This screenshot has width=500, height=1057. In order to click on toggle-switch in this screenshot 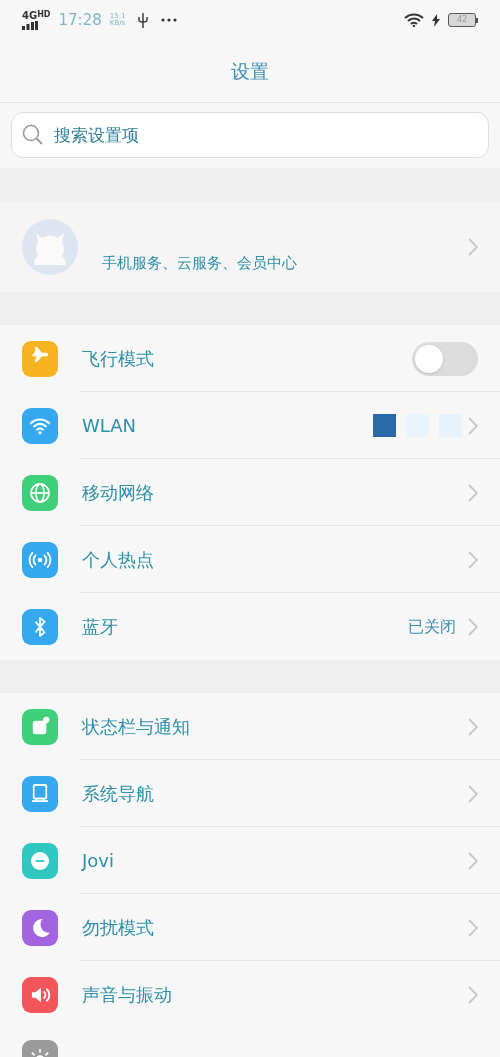, I will do `click(445, 358)`.